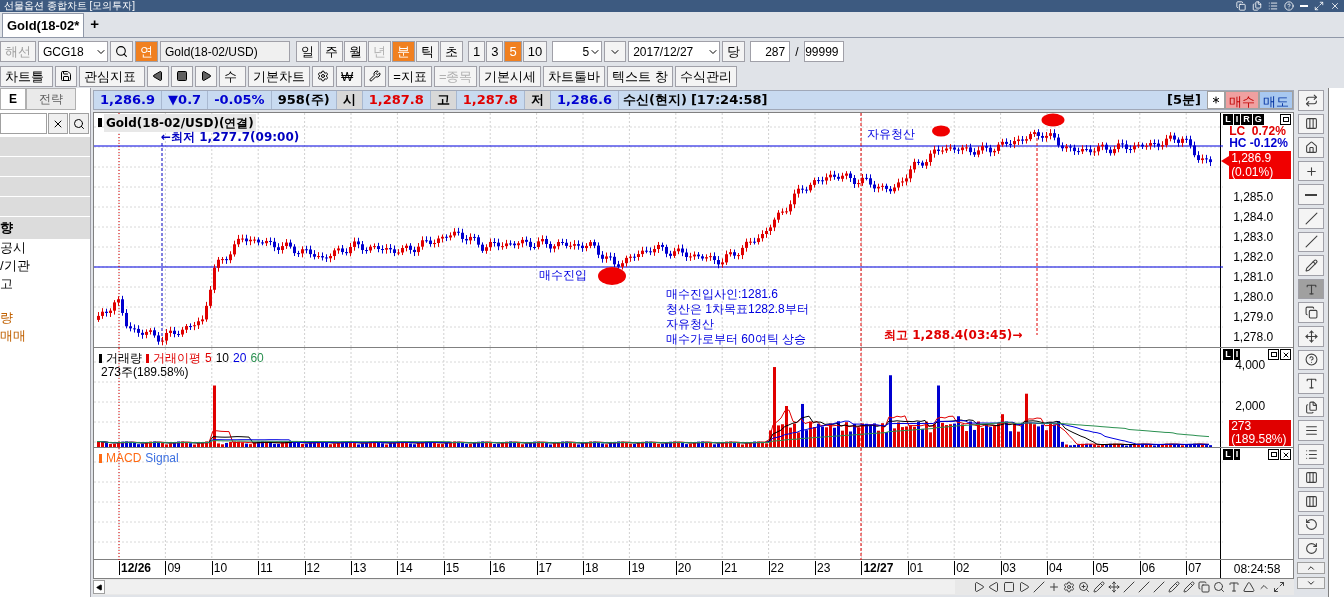  Describe the element at coordinates (1273, 6) in the screenshot. I see `list-icon` at that location.